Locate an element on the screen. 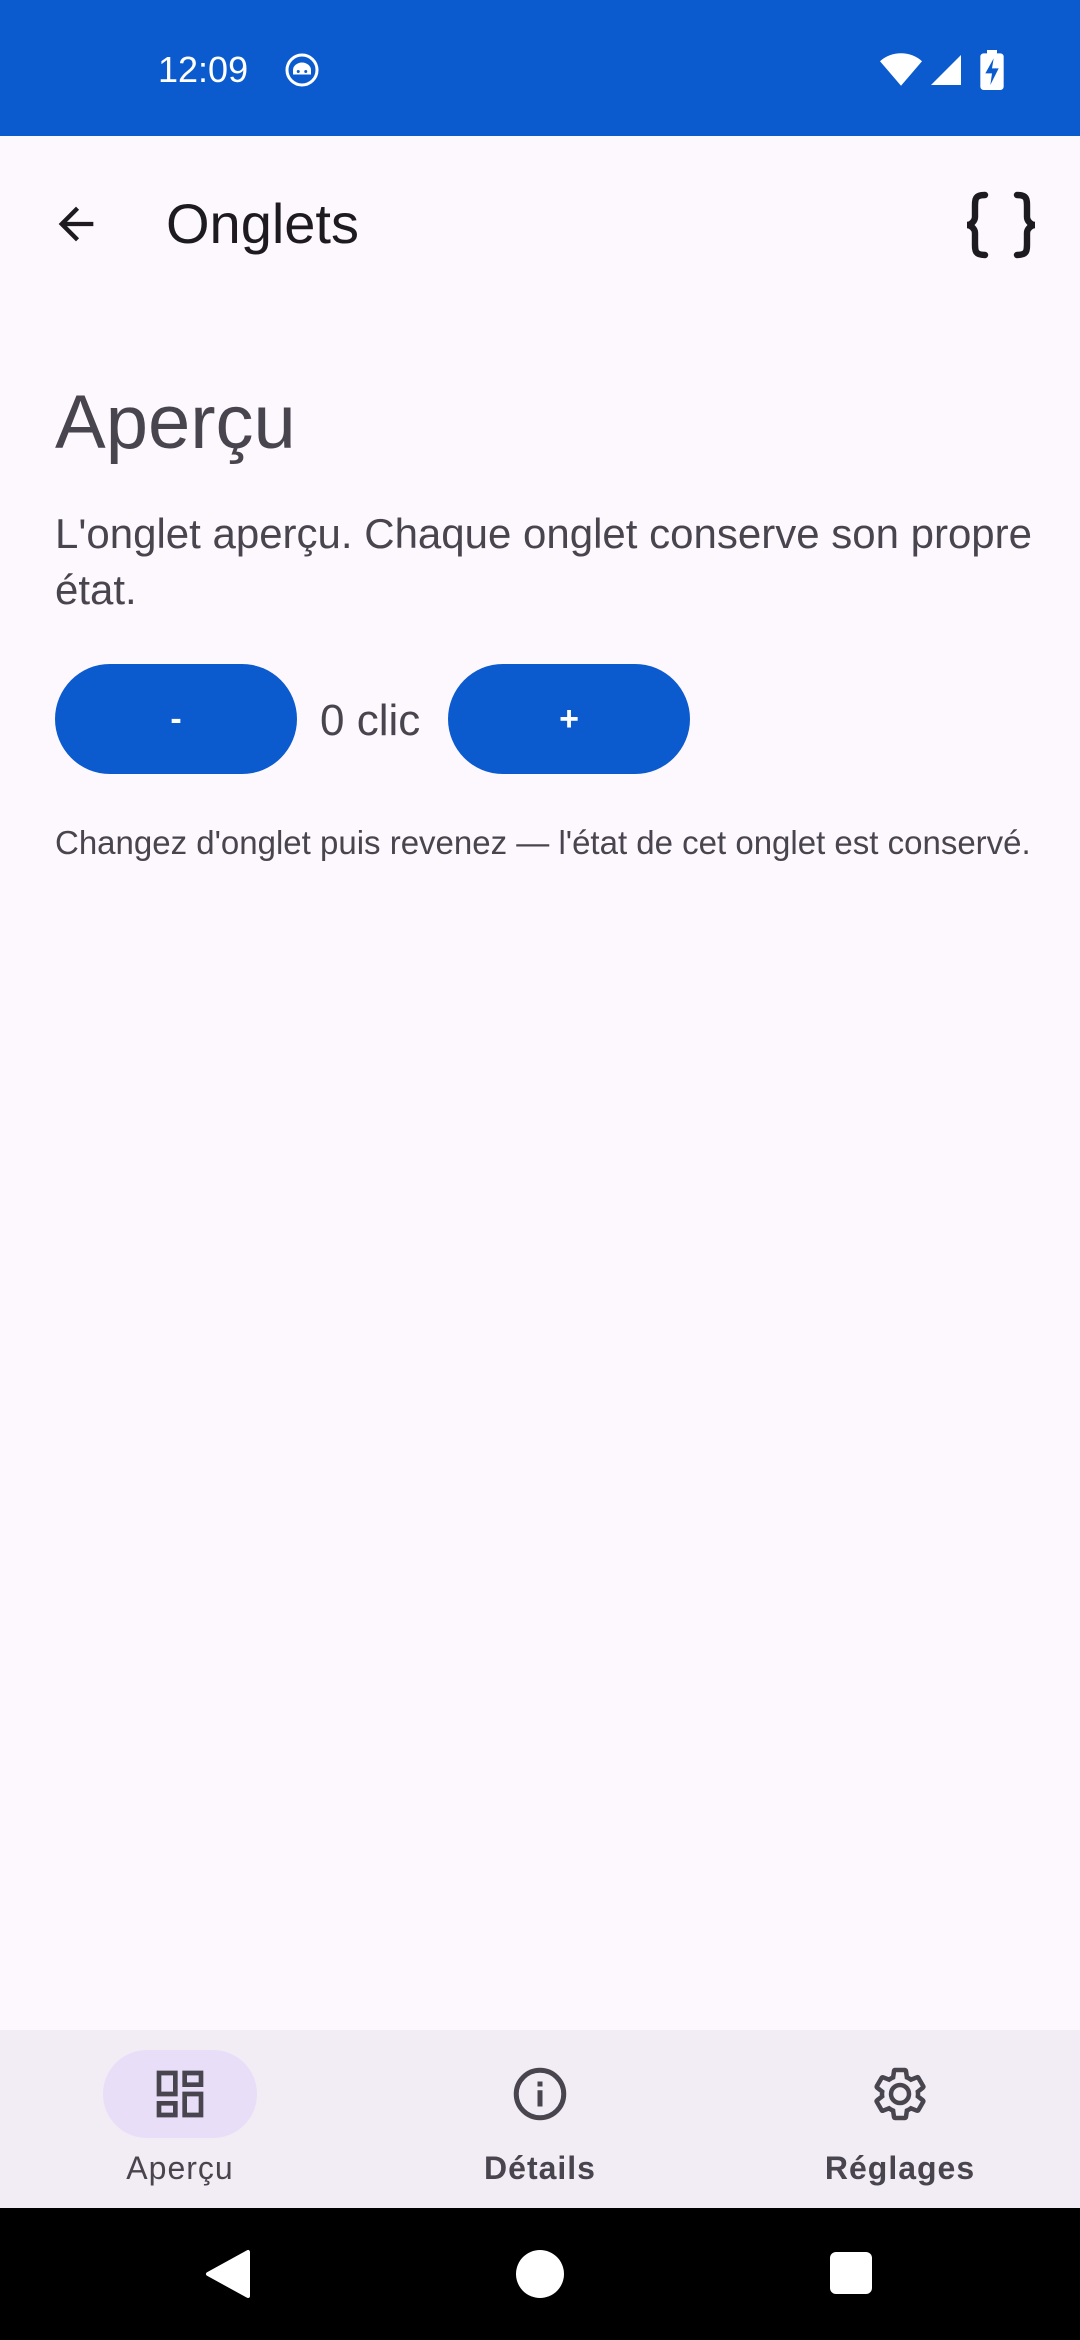  back-button is located at coordinates (76, 224).